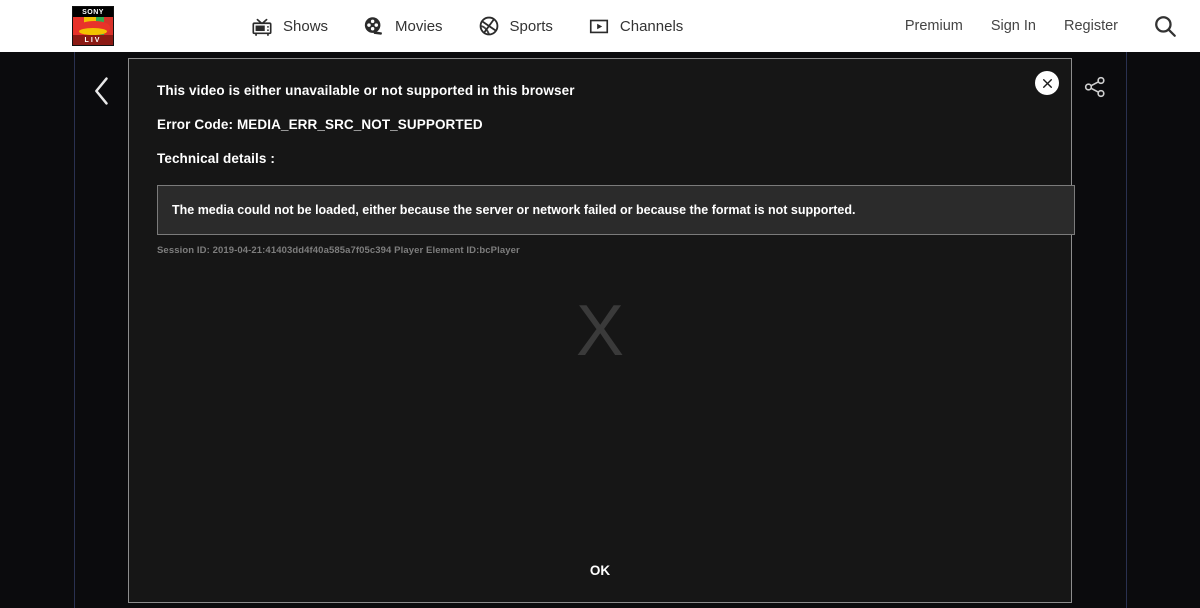 The image size is (1200, 608). Describe the element at coordinates (1013, 26) in the screenshot. I see `sign-in-link: Sign In` at that location.